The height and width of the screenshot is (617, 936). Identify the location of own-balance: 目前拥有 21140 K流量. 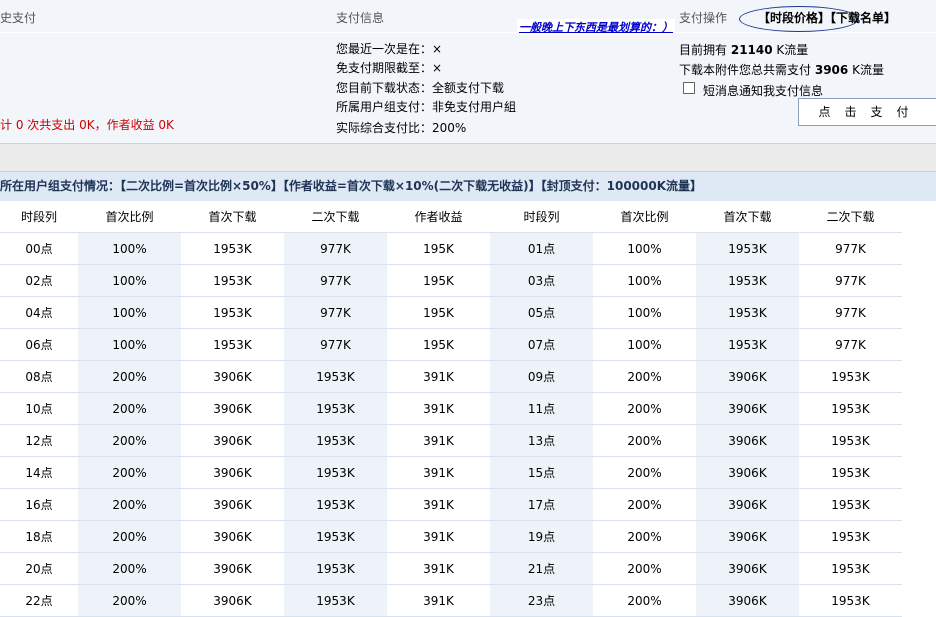
(743, 49).